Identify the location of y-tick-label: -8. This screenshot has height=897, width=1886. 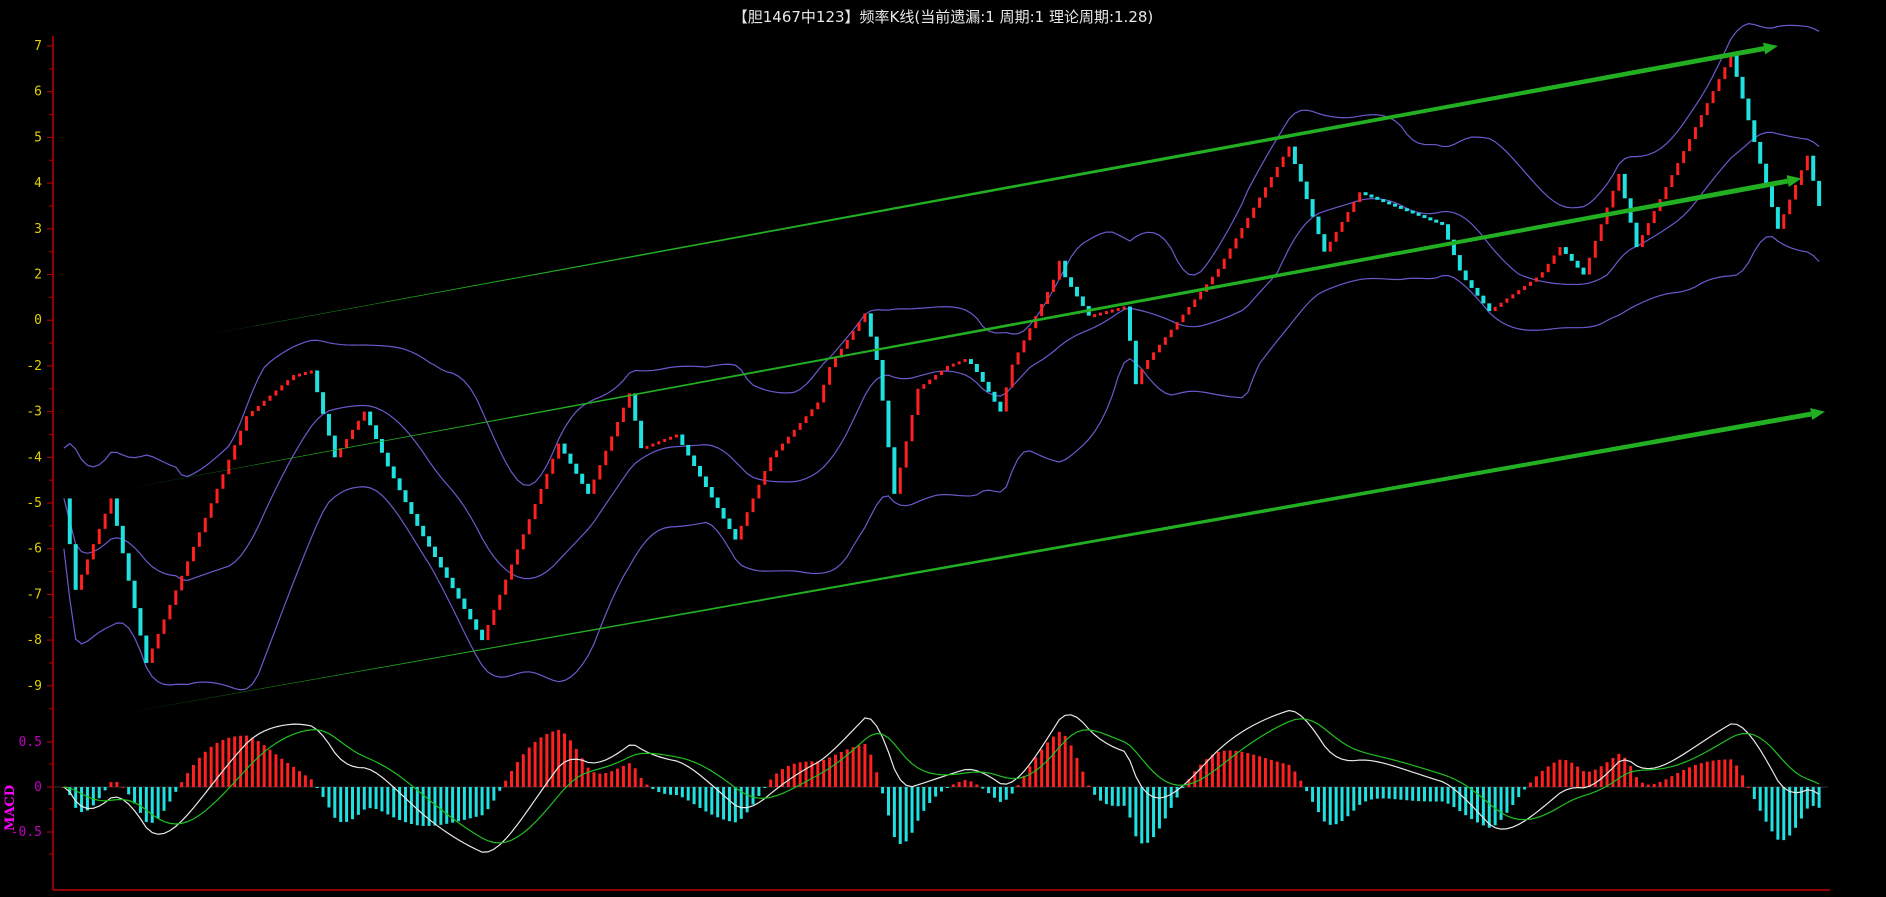
(34, 640).